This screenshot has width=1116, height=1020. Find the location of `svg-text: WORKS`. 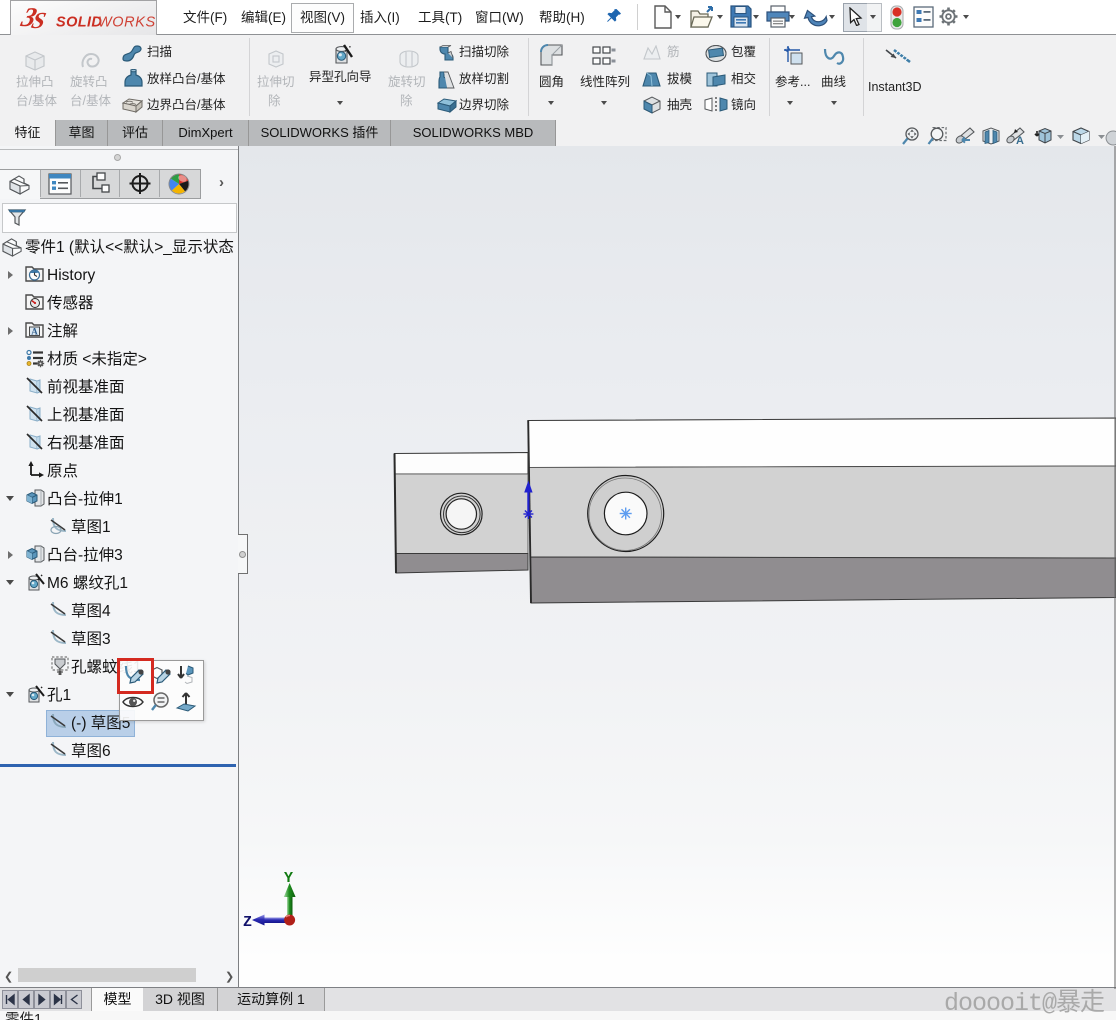

svg-text: WORKS is located at coordinates (127, 23).